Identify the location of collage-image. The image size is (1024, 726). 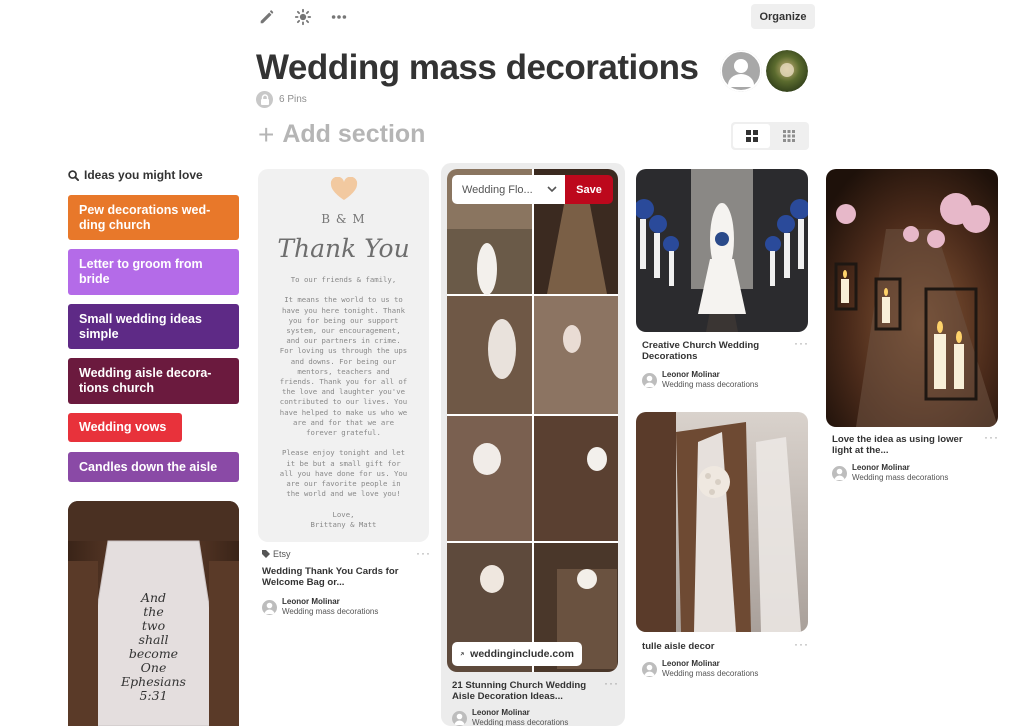
(532, 420).